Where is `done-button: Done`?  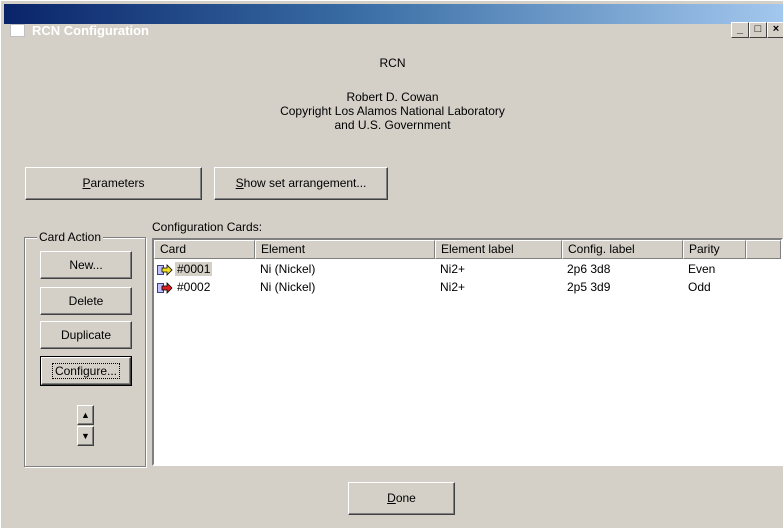
done-button: Done is located at coordinates (401, 498).